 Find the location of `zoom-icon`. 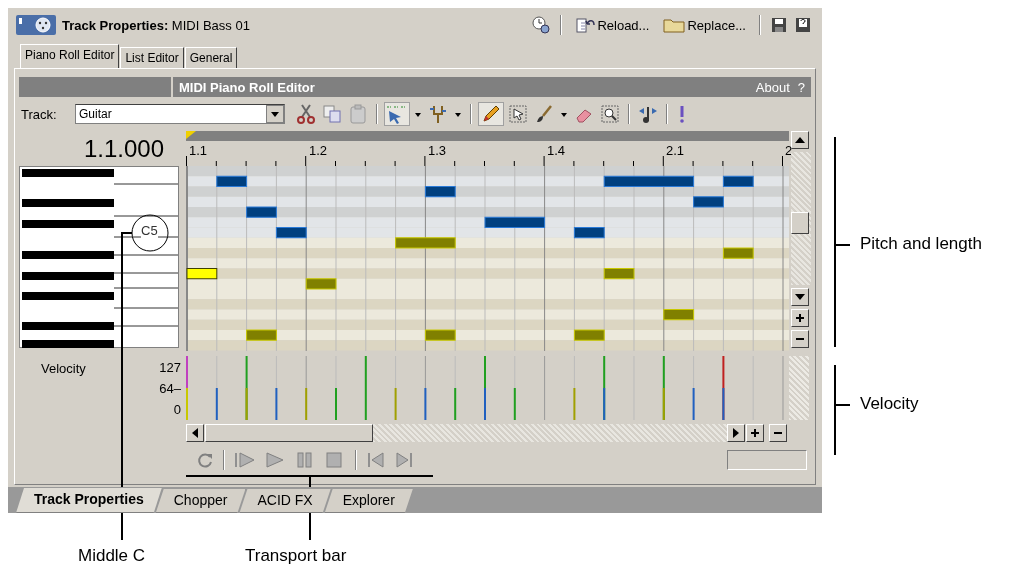

zoom-icon is located at coordinates (610, 114).